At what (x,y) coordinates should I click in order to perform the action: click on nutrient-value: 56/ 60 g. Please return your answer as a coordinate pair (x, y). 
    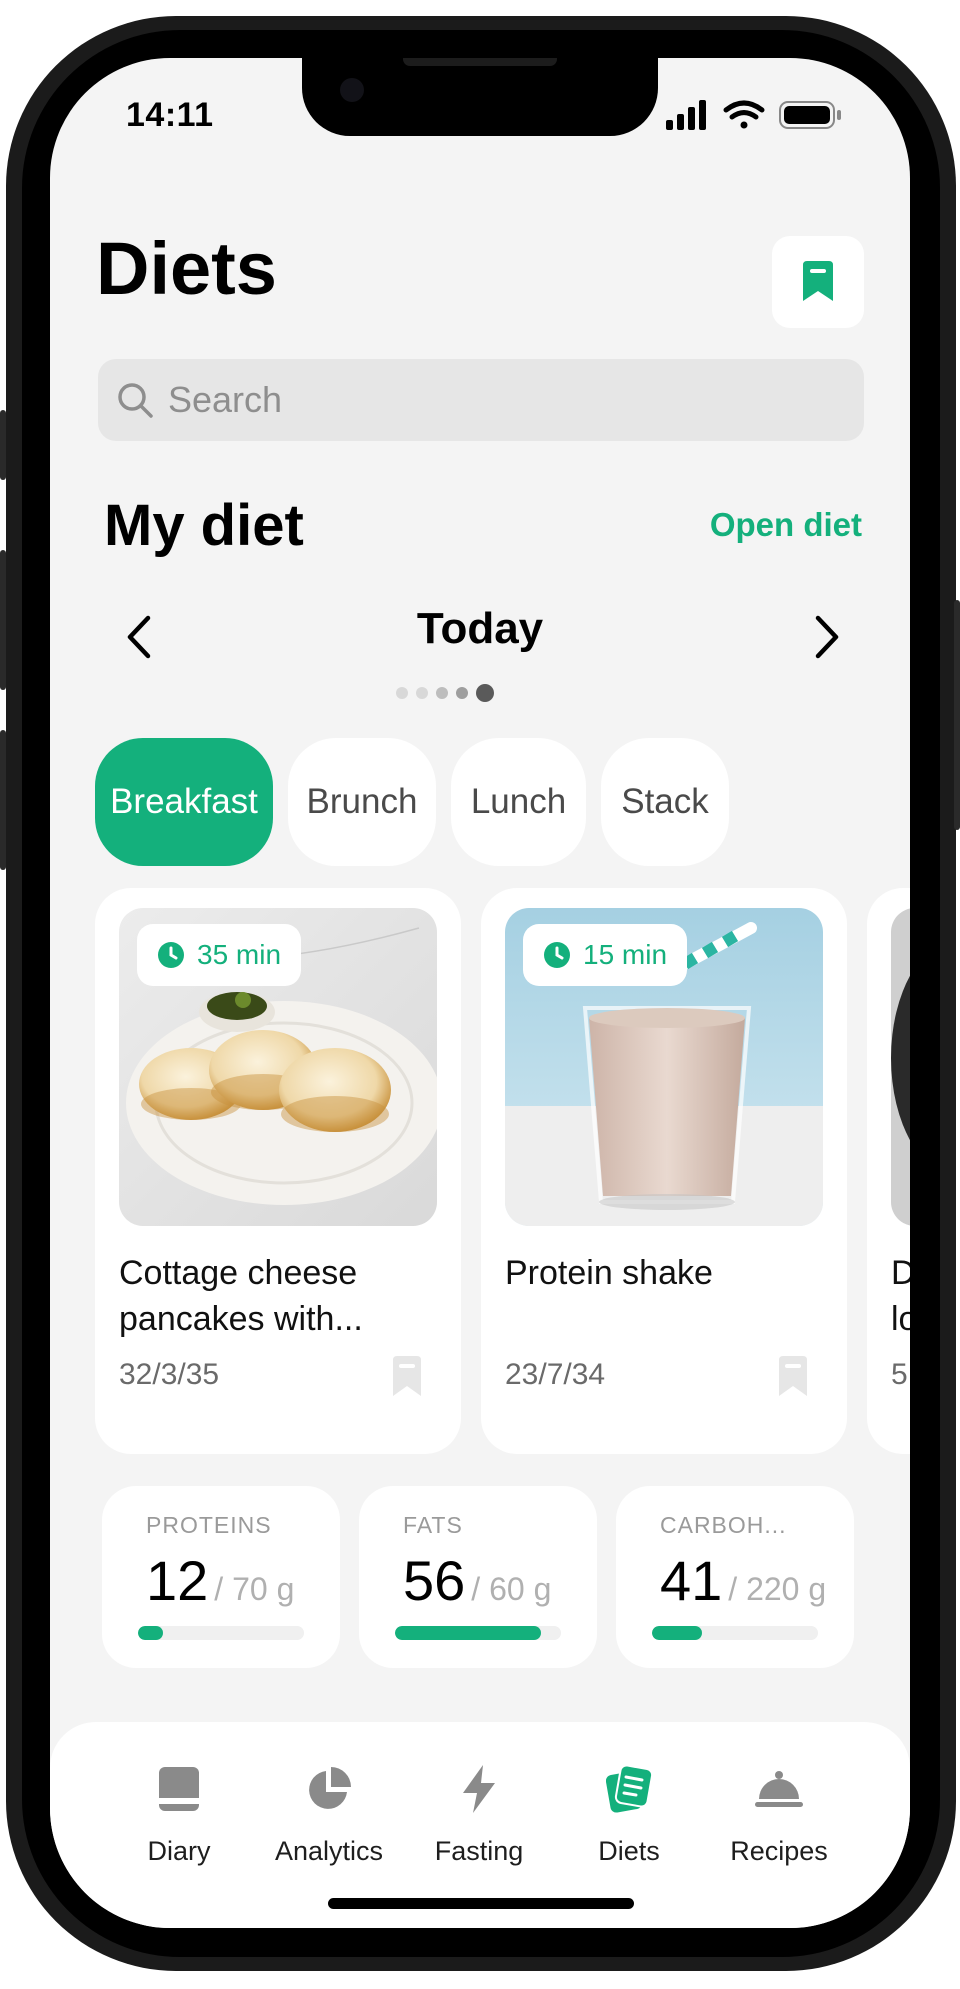
    Looking at the image, I should click on (477, 1580).